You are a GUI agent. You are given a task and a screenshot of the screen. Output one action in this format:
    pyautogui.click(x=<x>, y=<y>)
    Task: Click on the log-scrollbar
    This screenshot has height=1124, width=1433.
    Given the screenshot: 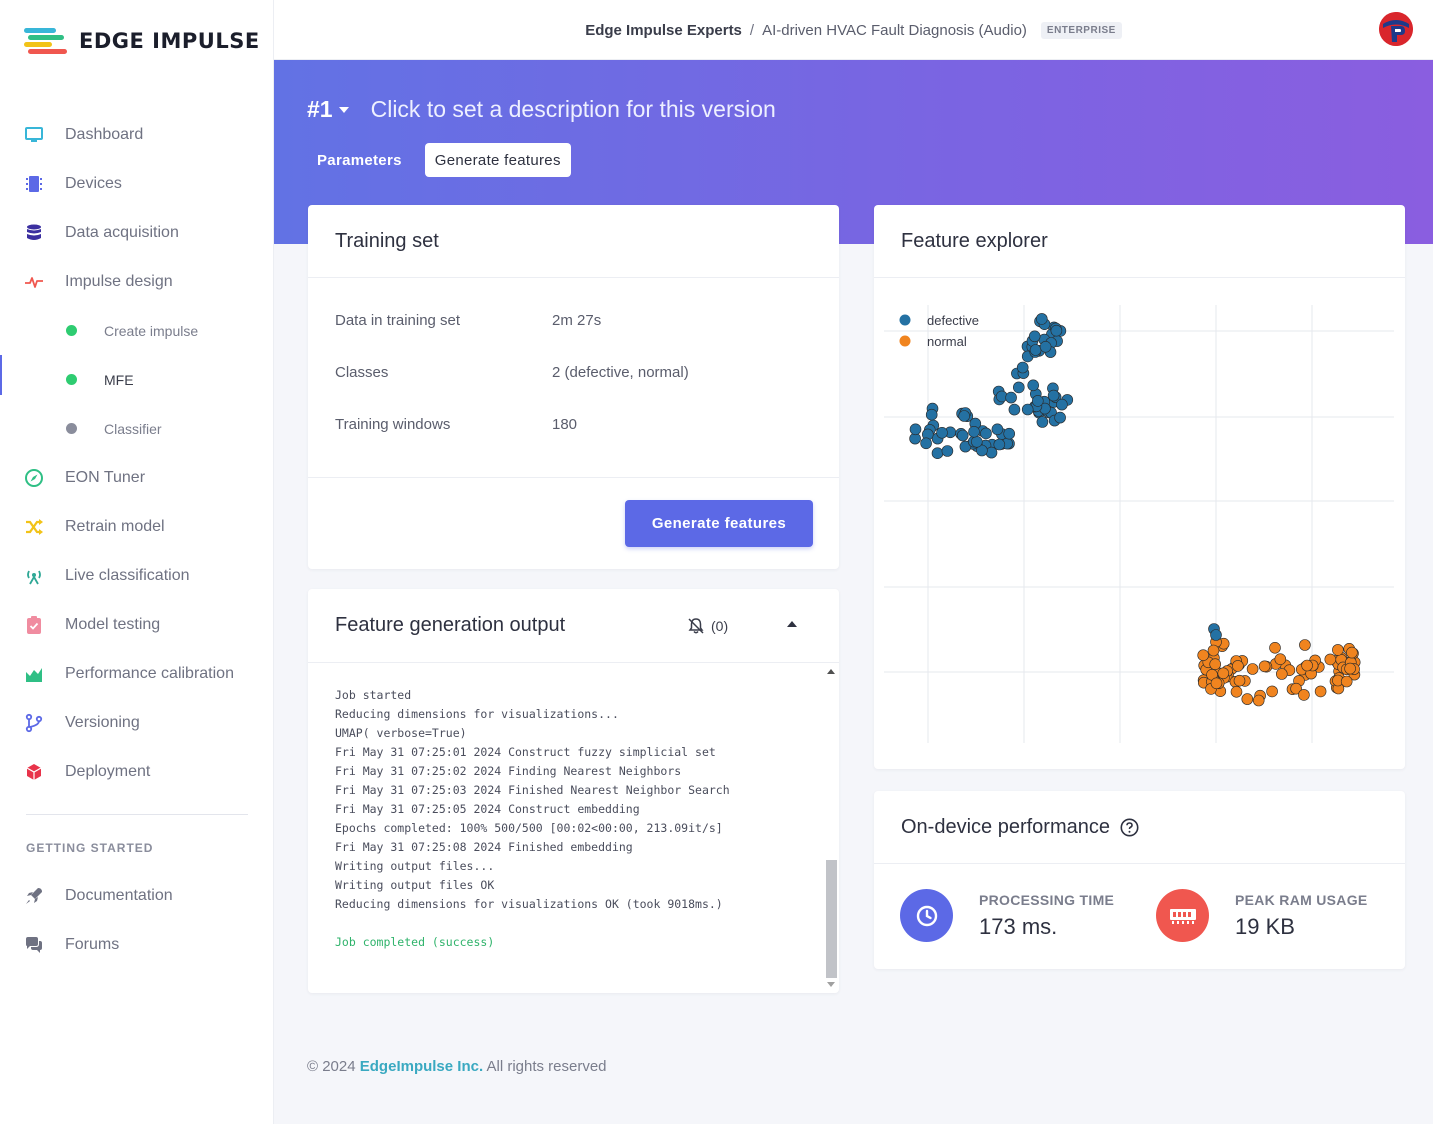 What is the action you would take?
    pyautogui.click(x=831, y=829)
    